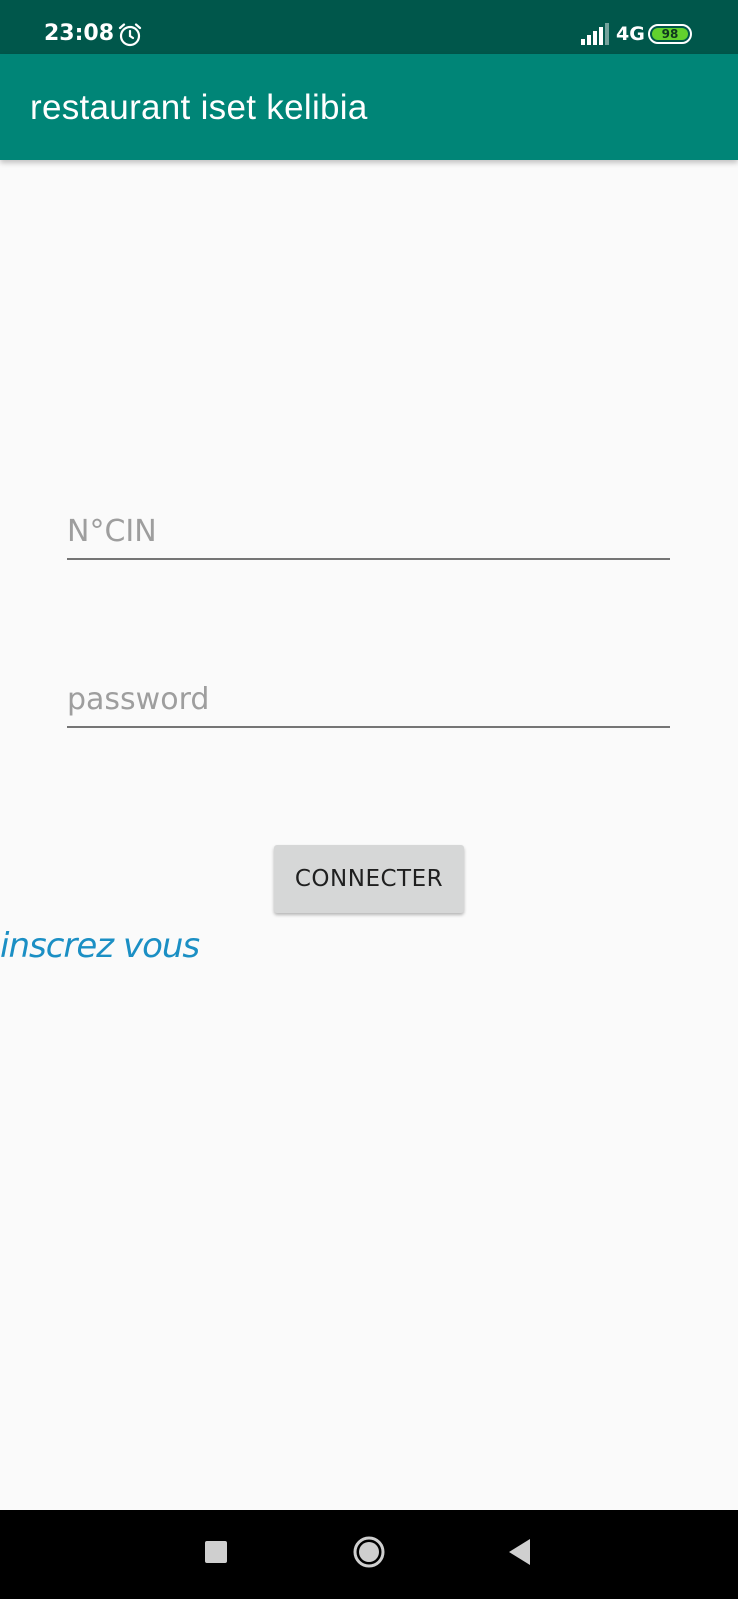  I want to click on navigation-bar, so click(369, 1554).